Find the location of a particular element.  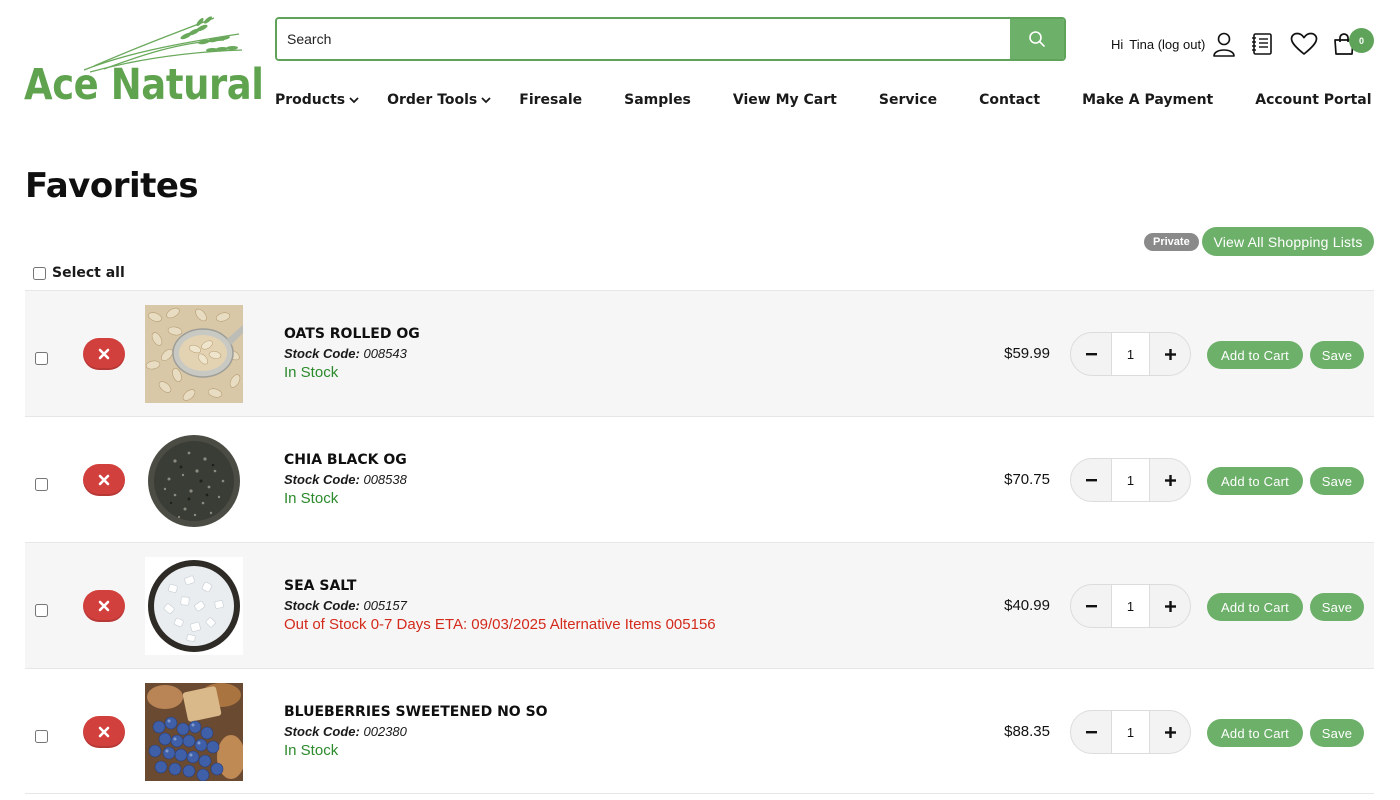

nav-label: Products is located at coordinates (310, 100).